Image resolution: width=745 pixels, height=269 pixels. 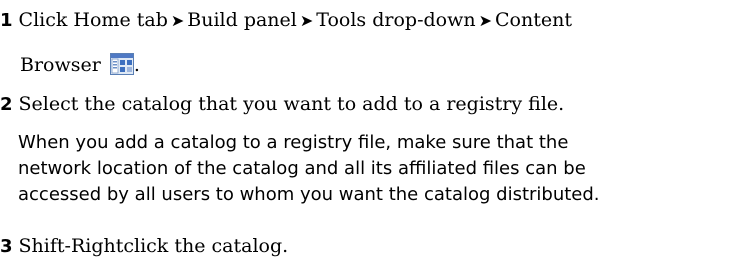 I want to click on content-browser-icon, so click(x=121, y=64).